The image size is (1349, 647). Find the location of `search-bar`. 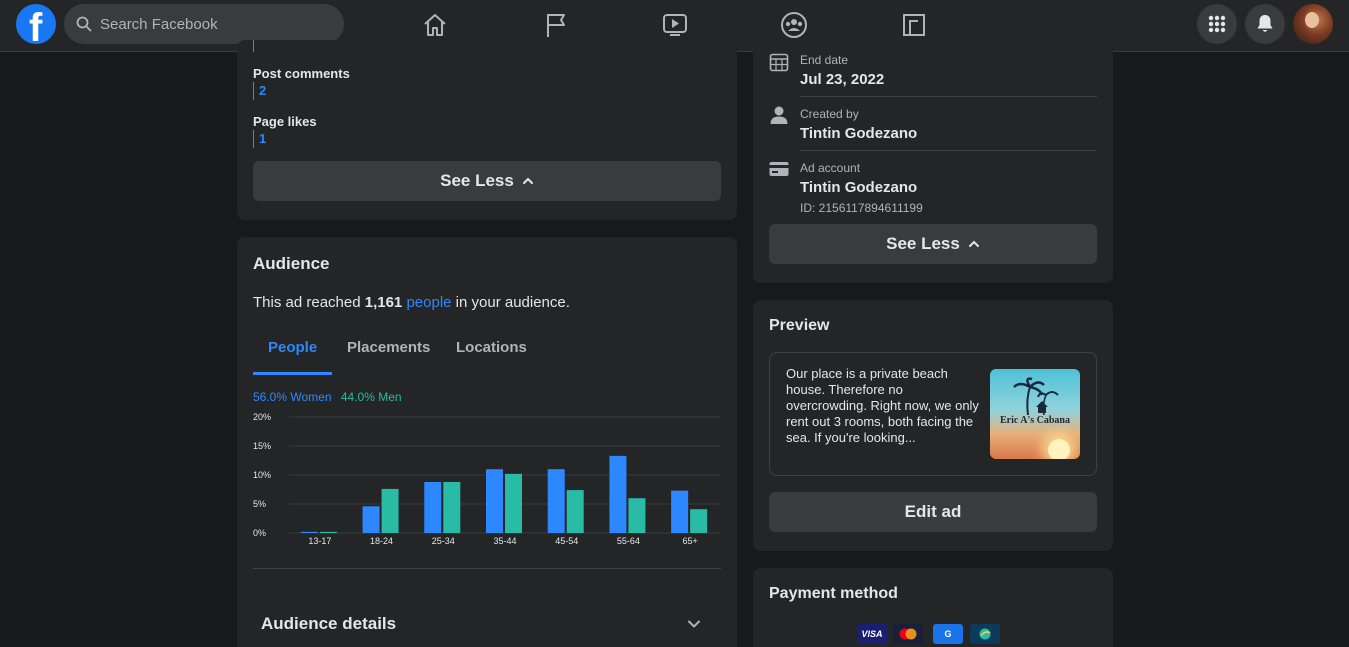

search-bar is located at coordinates (204, 24).